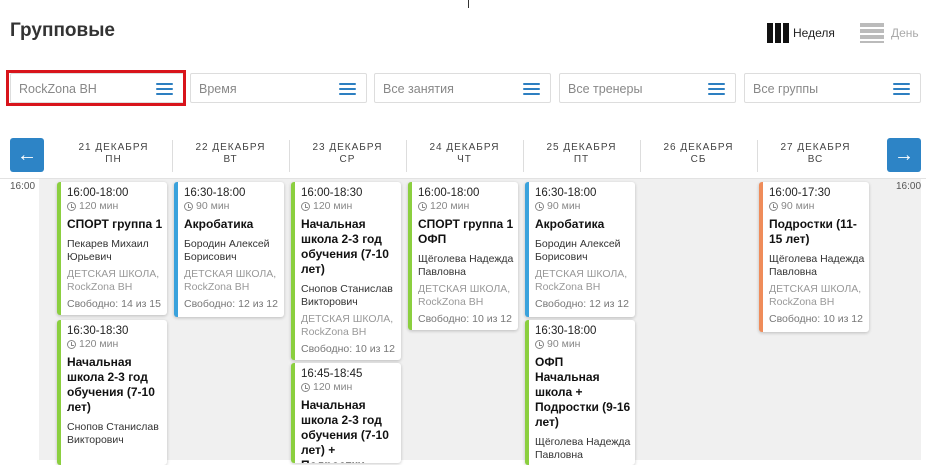 The height and width of the screenshot is (465, 926). Describe the element at coordinates (468, 4) in the screenshot. I see `text-cursor-mark` at that location.